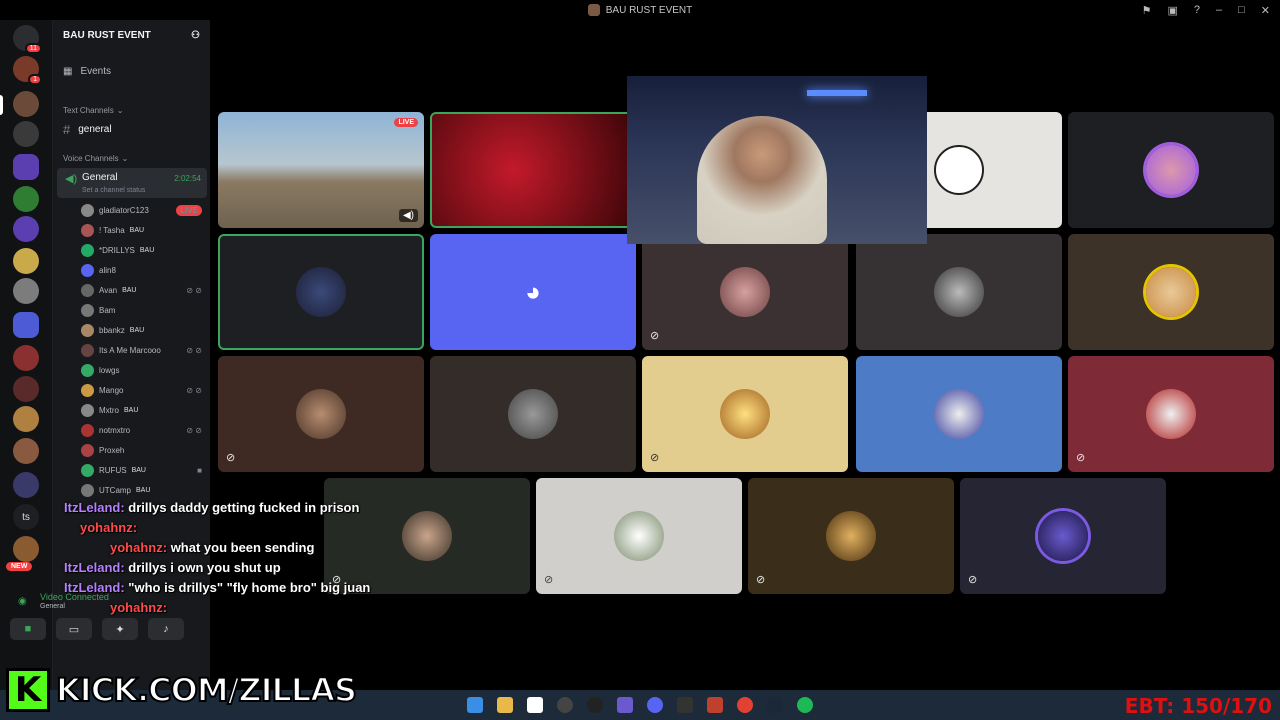 This screenshot has height=720, width=1280. Describe the element at coordinates (141, 470) in the screenshot. I see `voice-user: RUFUS BAU ■` at that location.